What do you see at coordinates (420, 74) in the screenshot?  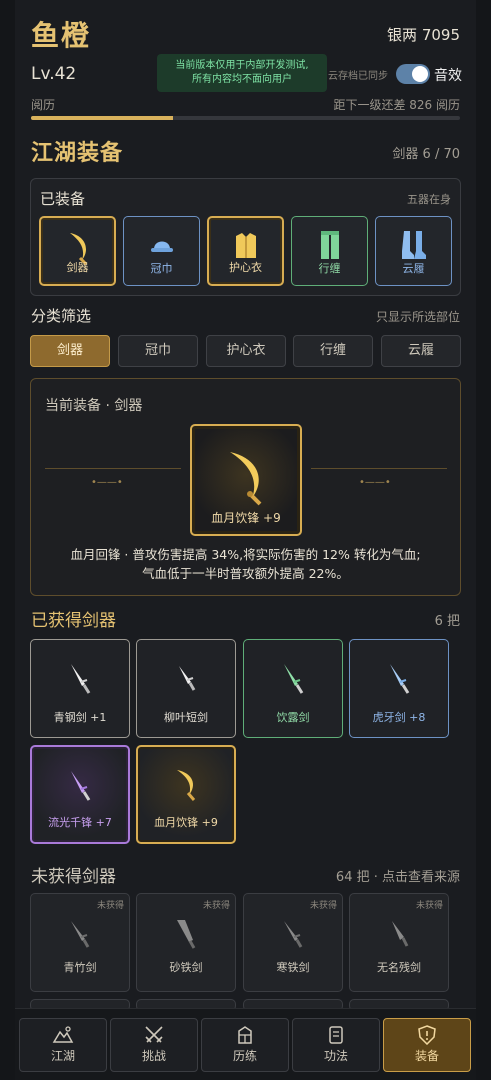 I see `toggle-knob` at bounding box center [420, 74].